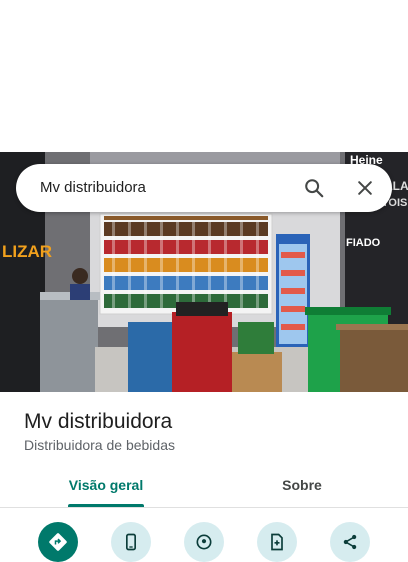 The height and width of the screenshot is (562, 408). Describe the element at coordinates (27, 251) in the screenshot. I see `wall-text-lizar: LIZAR` at that location.